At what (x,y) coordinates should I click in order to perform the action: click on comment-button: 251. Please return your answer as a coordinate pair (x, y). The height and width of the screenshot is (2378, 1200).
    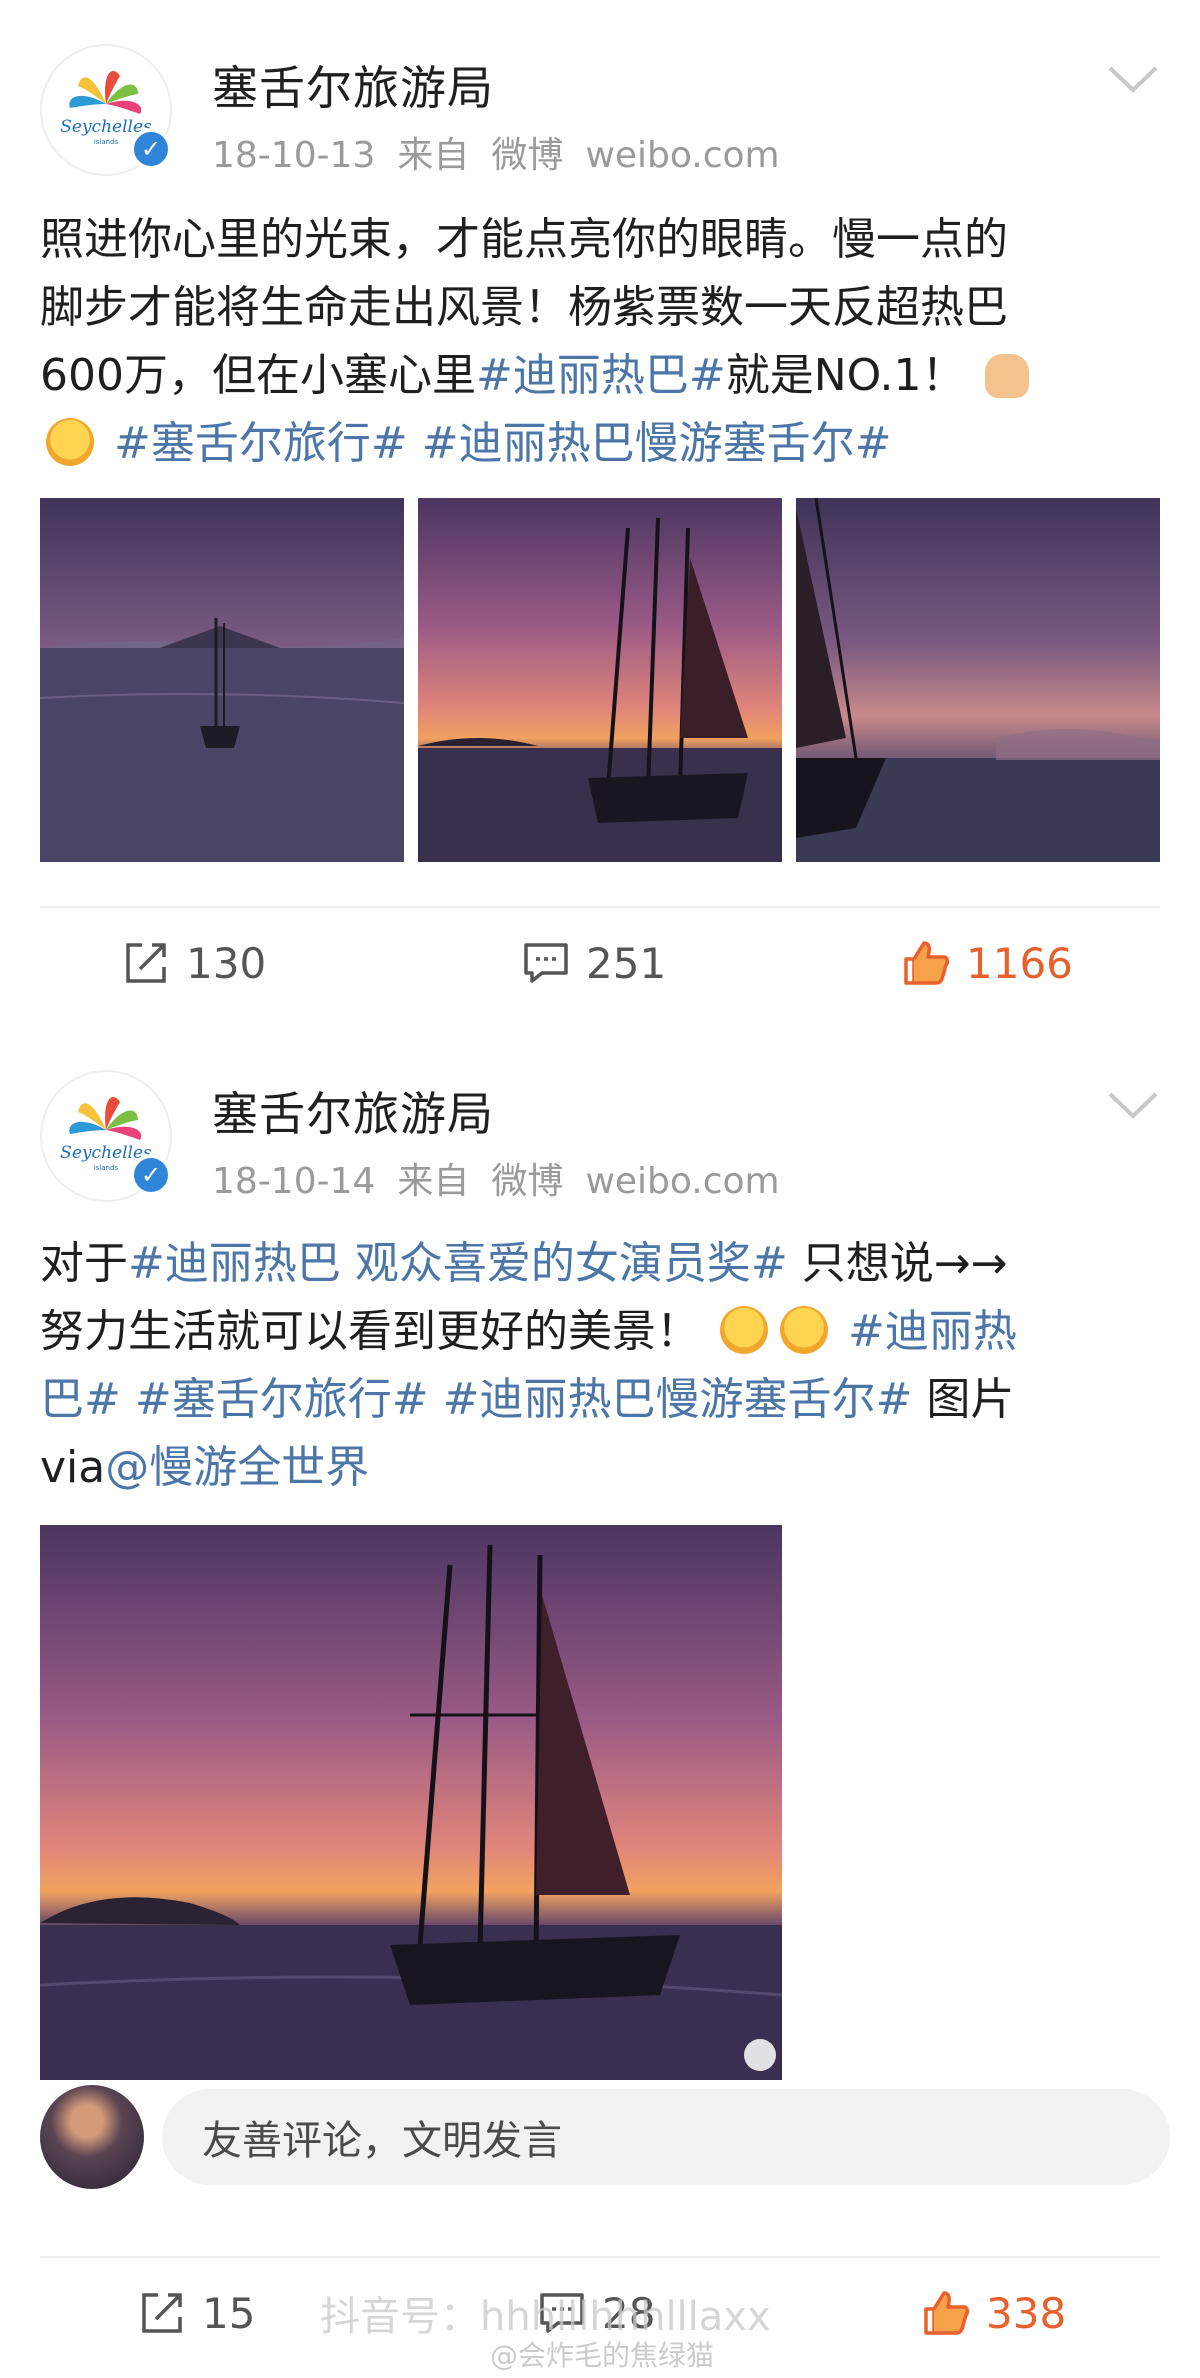
    Looking at the image, I should click on (593, 963).